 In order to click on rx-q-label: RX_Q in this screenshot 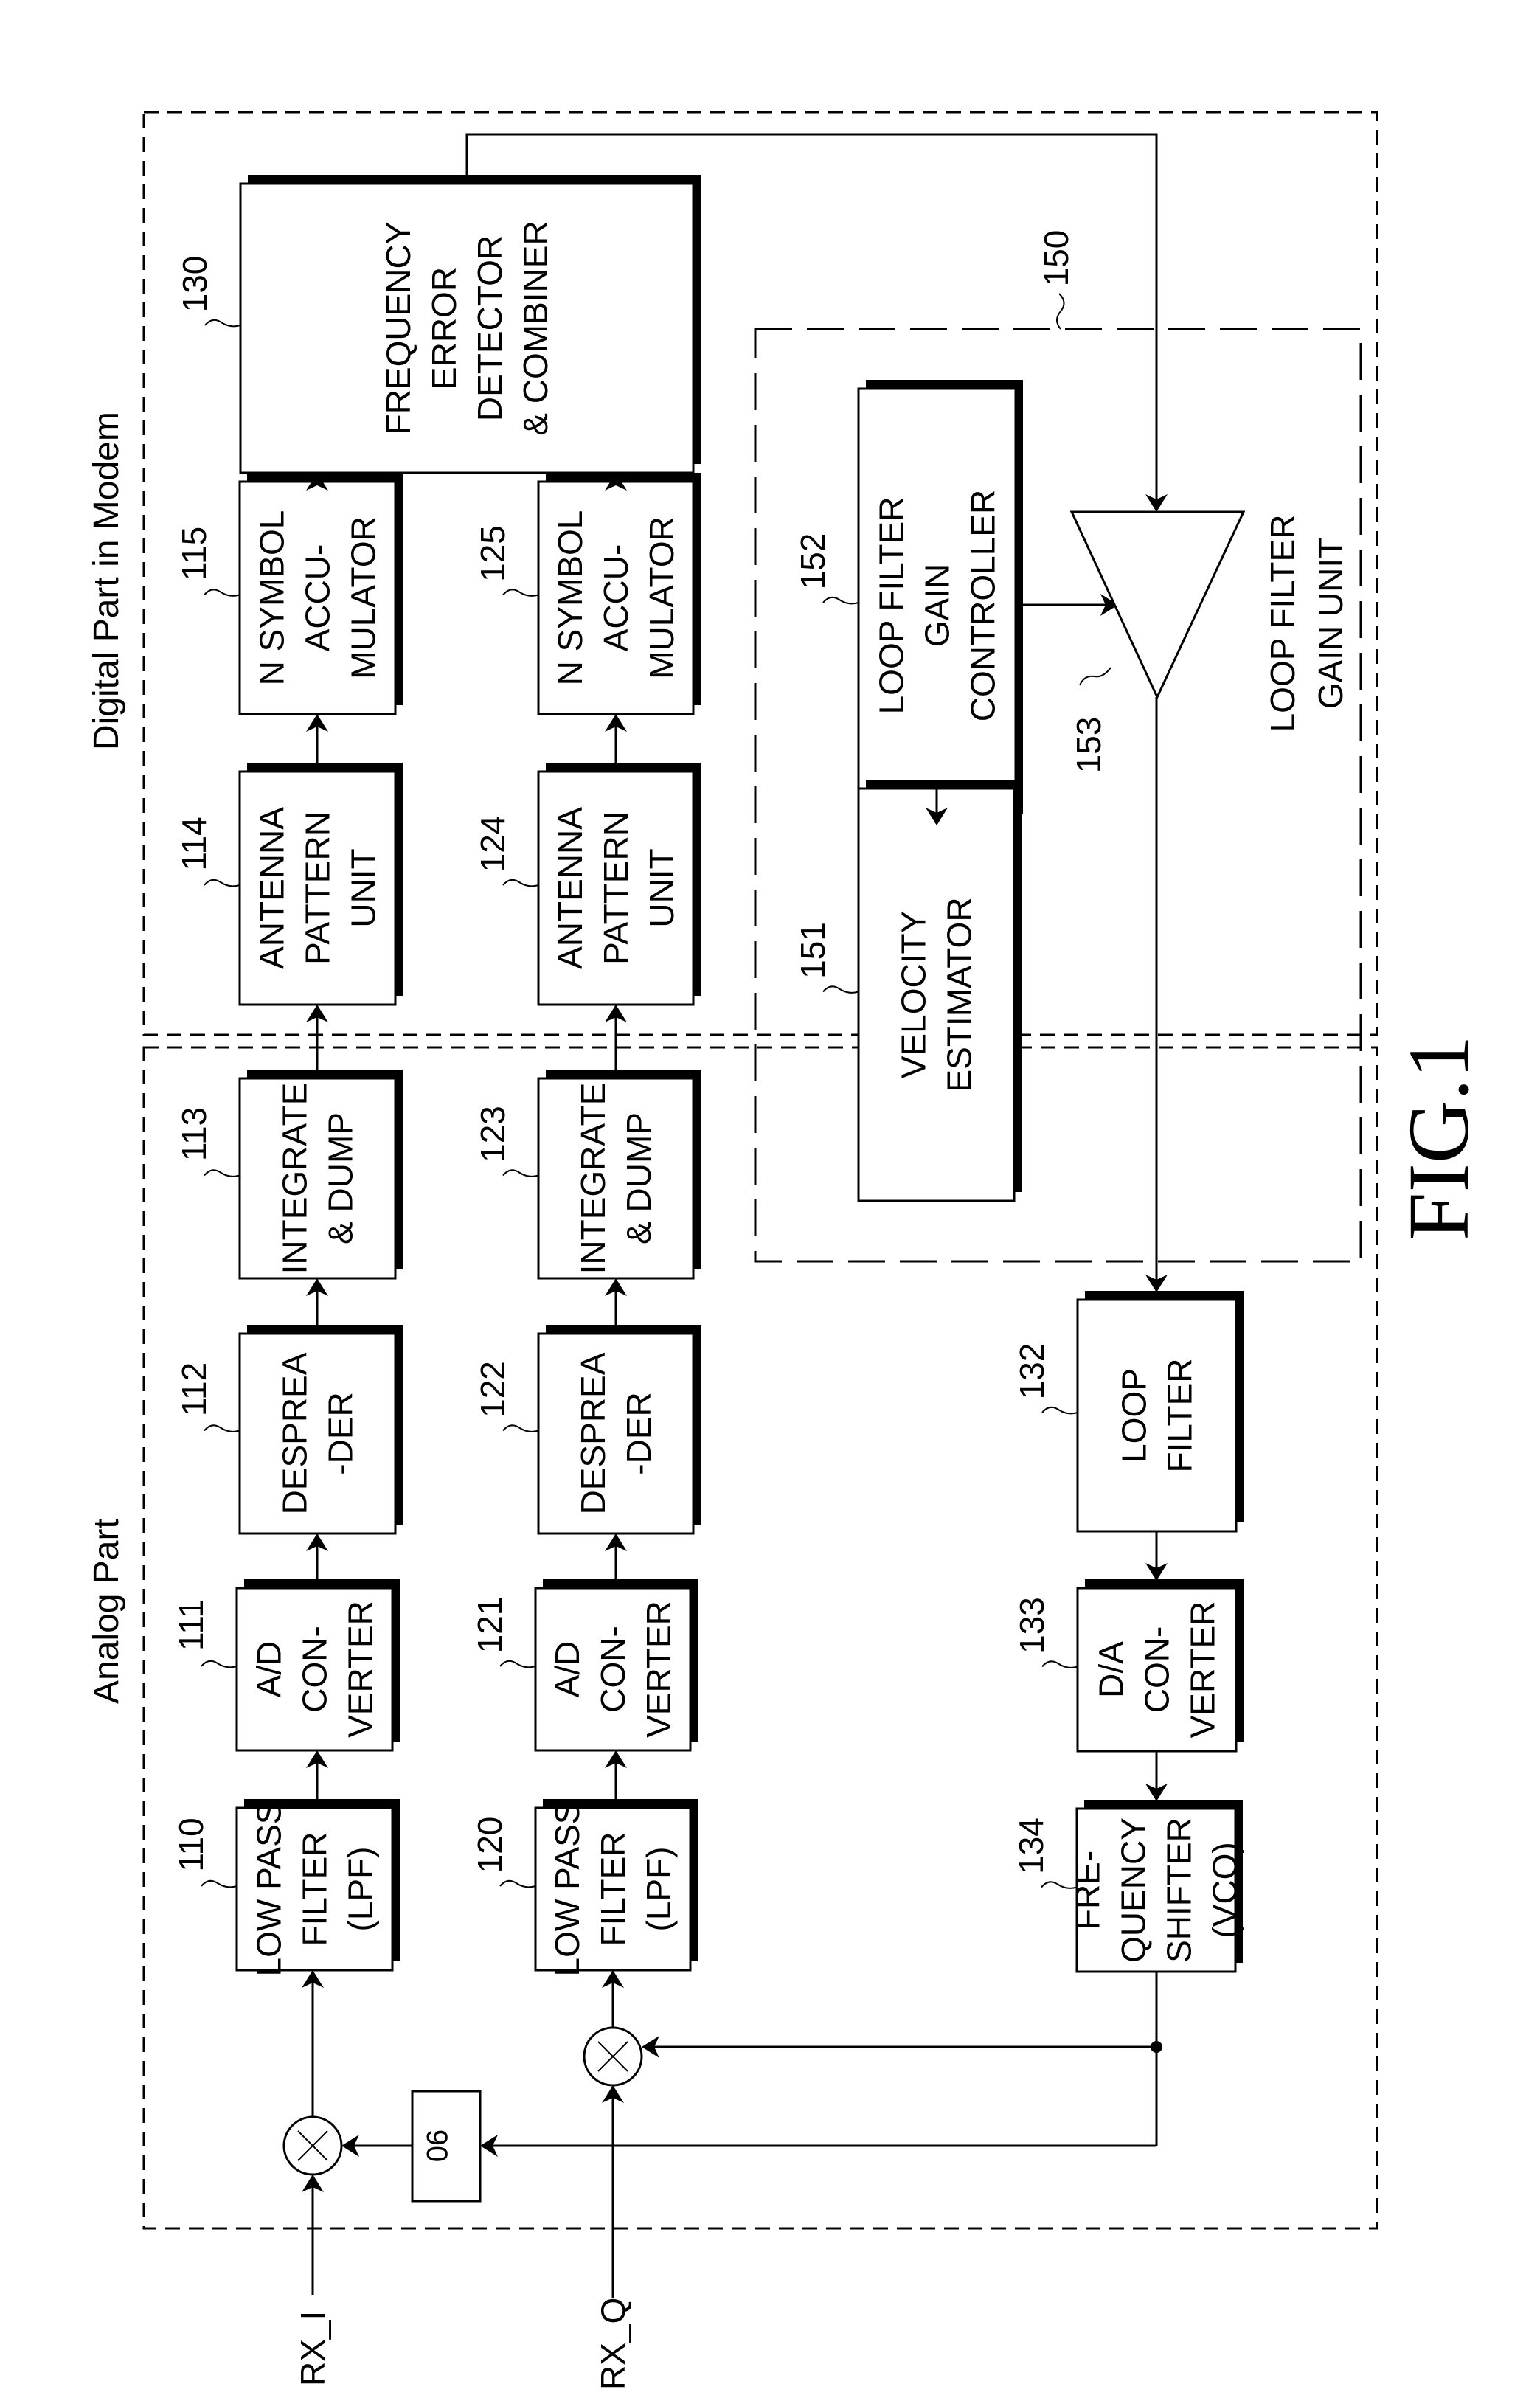, I will do `click(613, 2344)`.